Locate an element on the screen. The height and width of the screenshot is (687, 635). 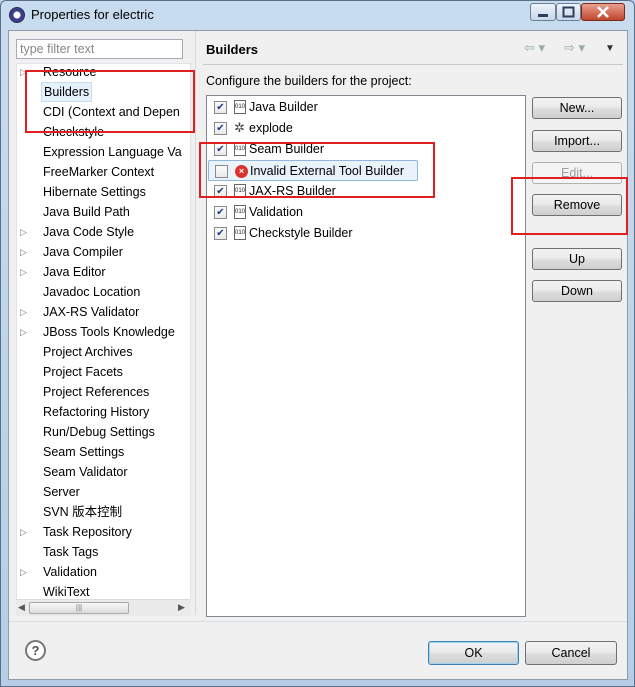
tree-item-label: Project Archives is located at coordinates (88, 352).